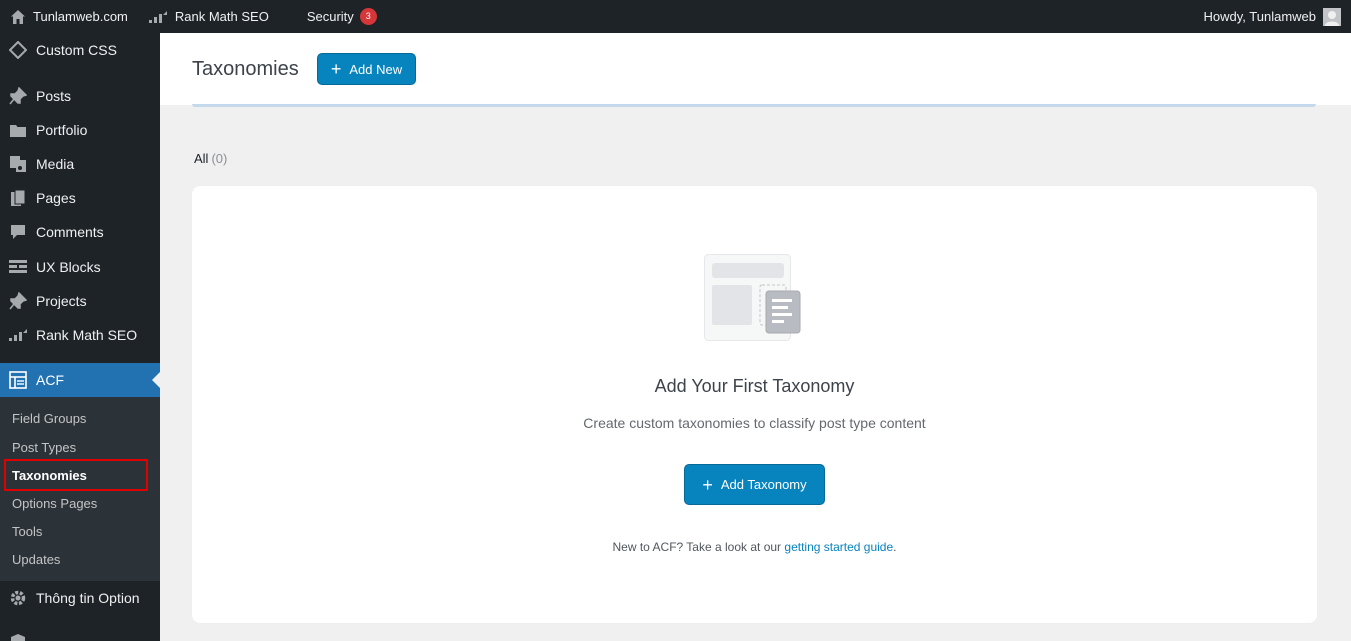  I want to click on blocks-icon, so click(18, 267).